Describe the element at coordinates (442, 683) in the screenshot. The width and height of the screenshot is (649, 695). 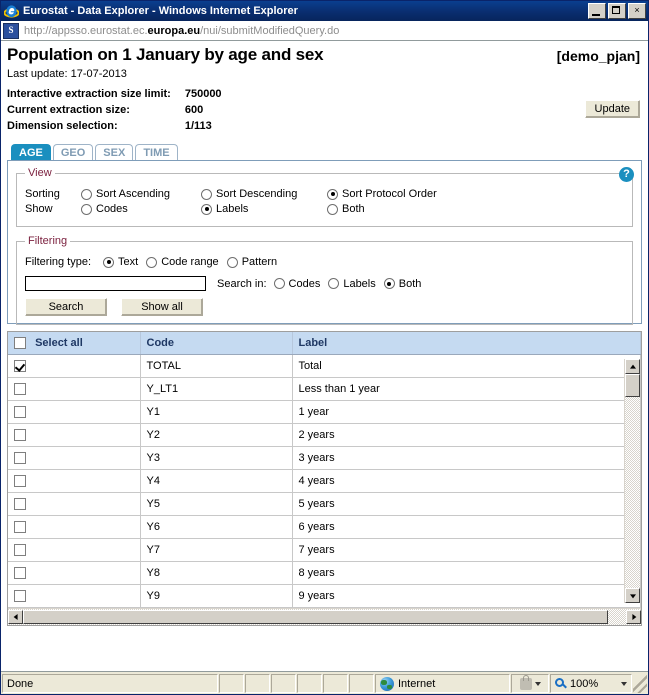
I see `security-zone: Internet` at that location.